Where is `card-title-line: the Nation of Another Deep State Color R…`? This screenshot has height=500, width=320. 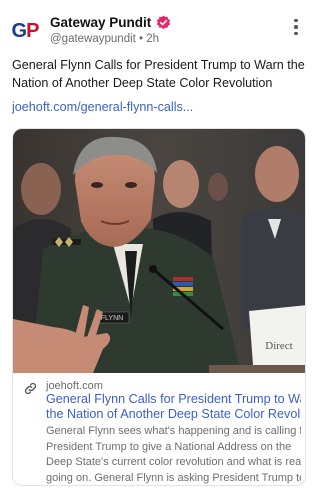
card-title-line: the Nation of Another Deep State Color R… is located at coordinates (173, 414).